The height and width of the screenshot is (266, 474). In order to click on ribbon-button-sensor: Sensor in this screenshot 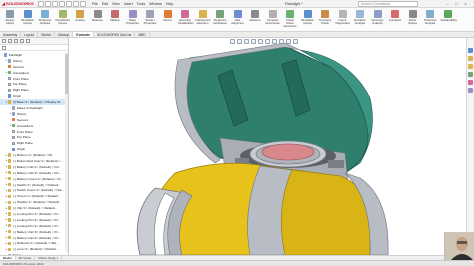, I will do `click(168, 16)`.